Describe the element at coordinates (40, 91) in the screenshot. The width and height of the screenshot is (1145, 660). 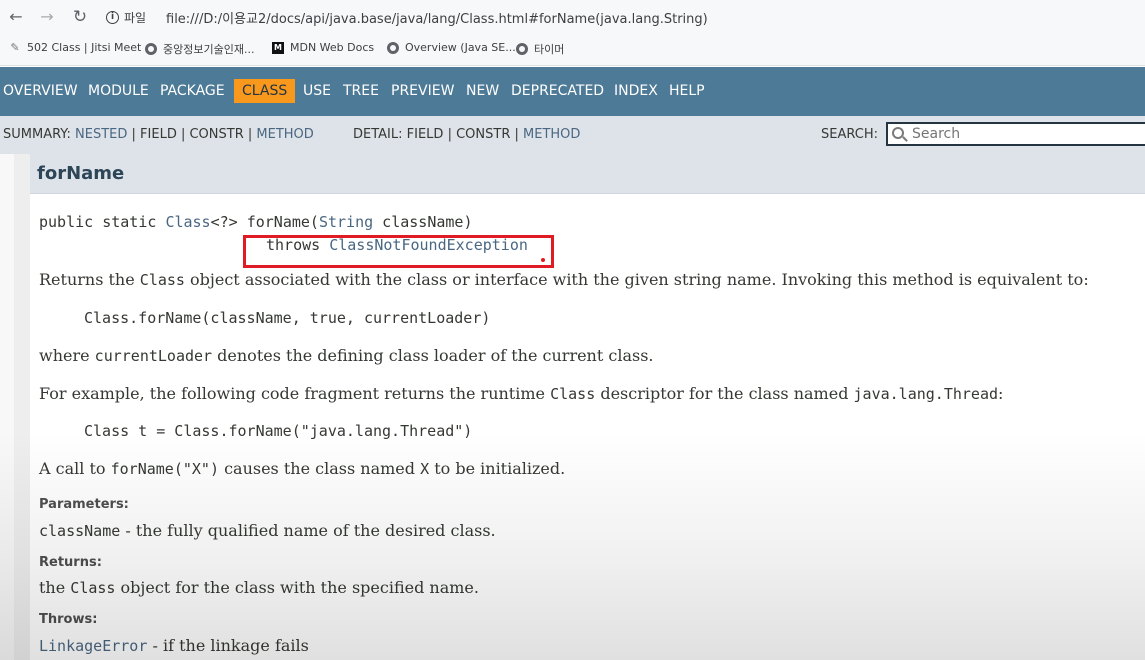
I see `nav-overview: OVERVIEW` at that location.